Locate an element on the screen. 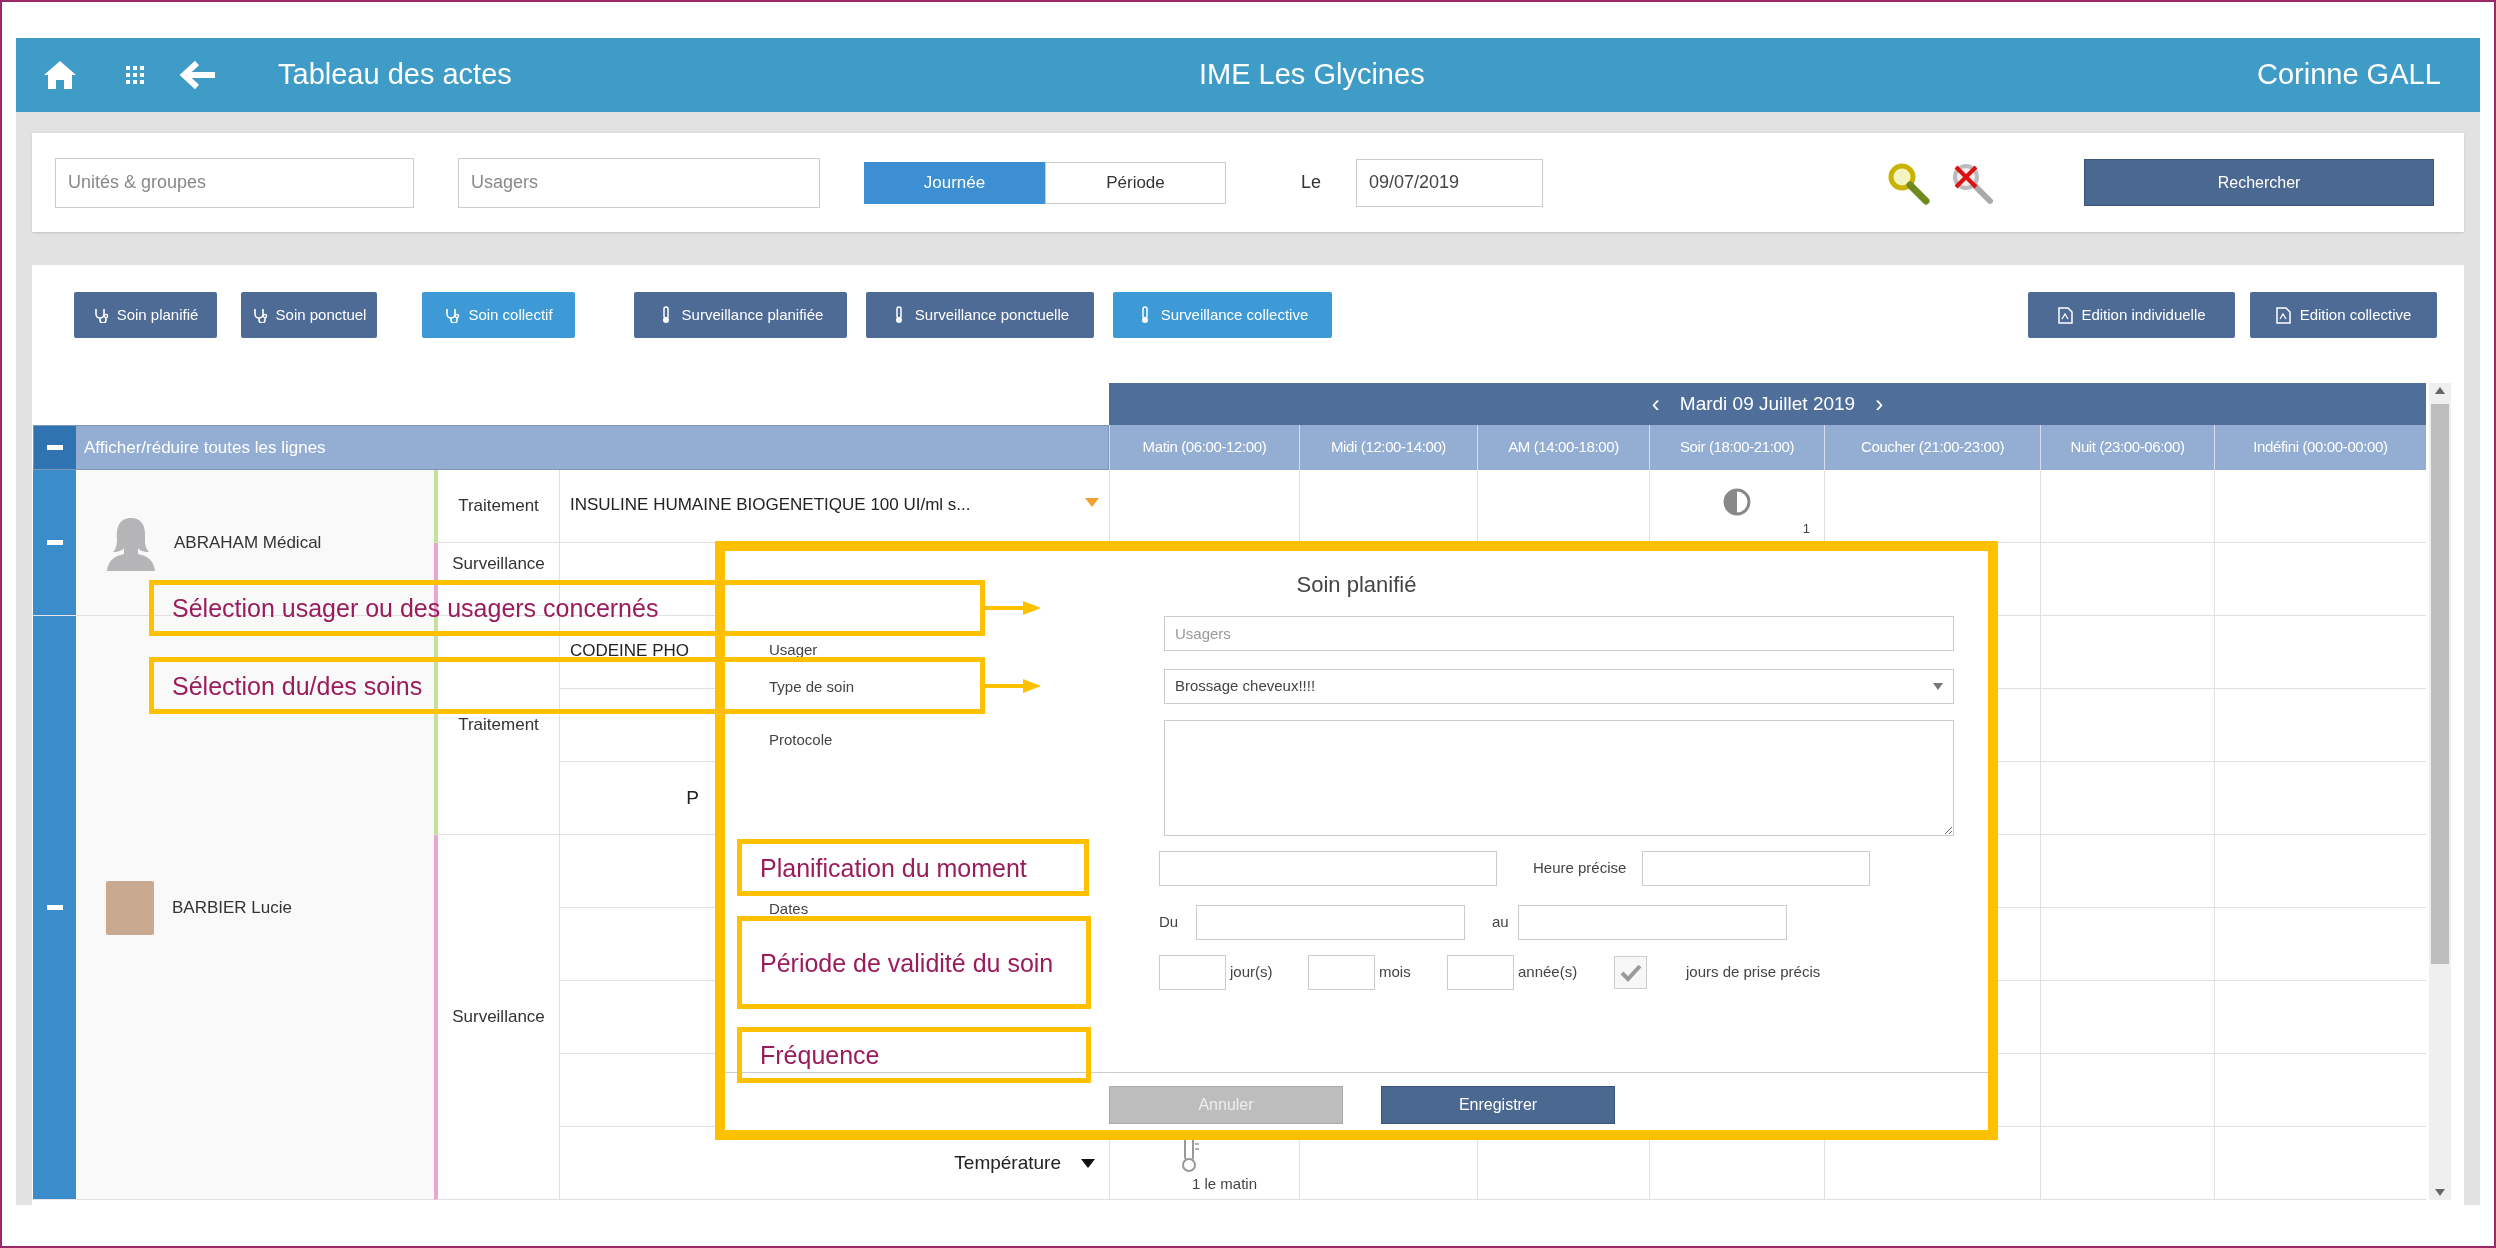 Image resolution: width=2496 pixels, height=1248 pixels. units-field: Unités & groupes is located at coordinates (234, 182).